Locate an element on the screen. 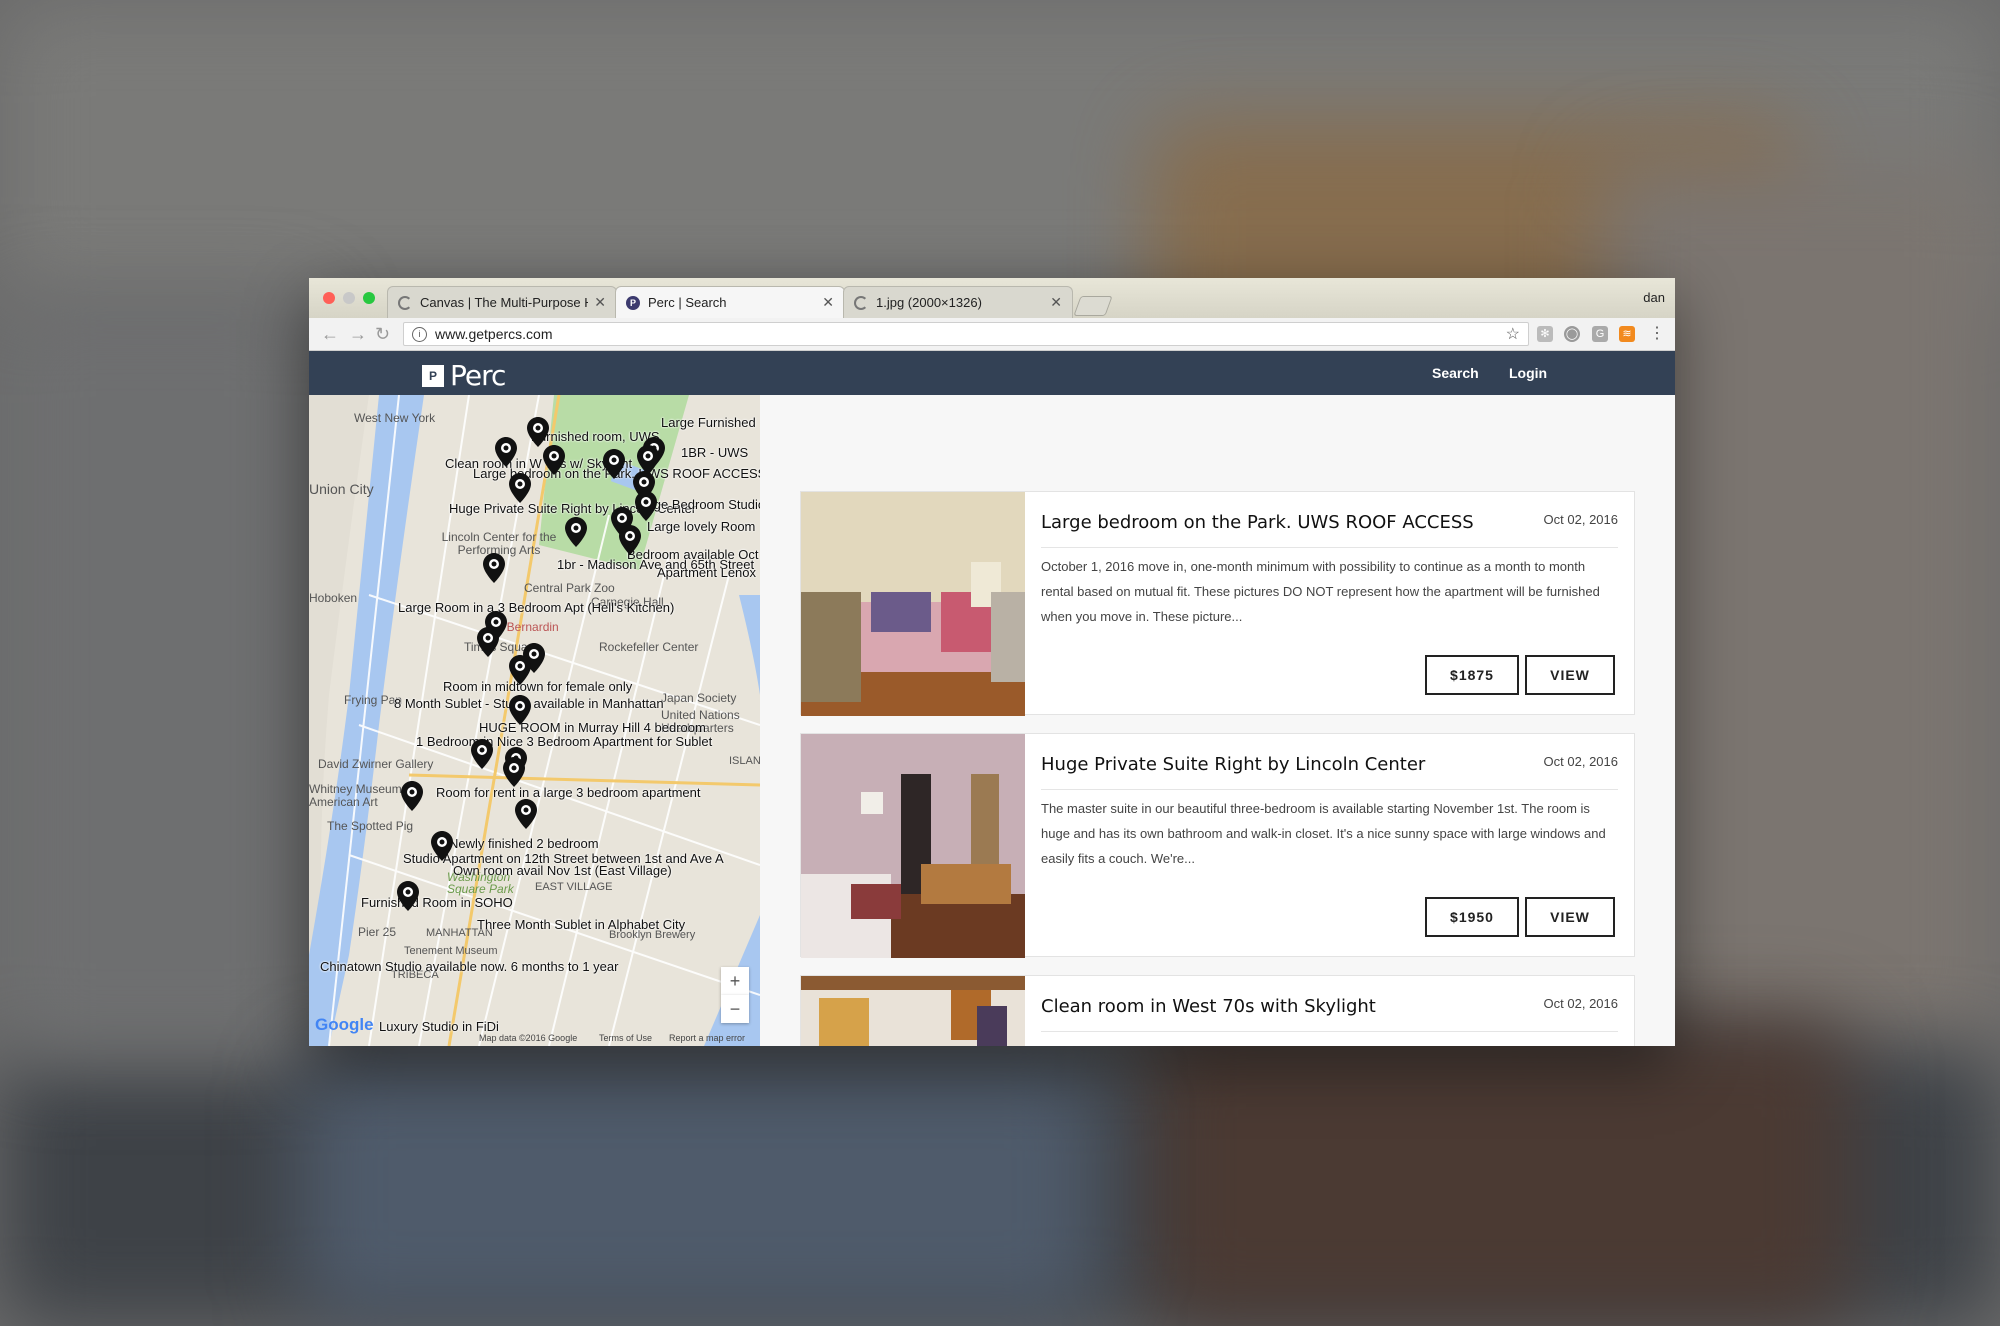  zoom-out-button: − is located at coordinates (735, 1009).